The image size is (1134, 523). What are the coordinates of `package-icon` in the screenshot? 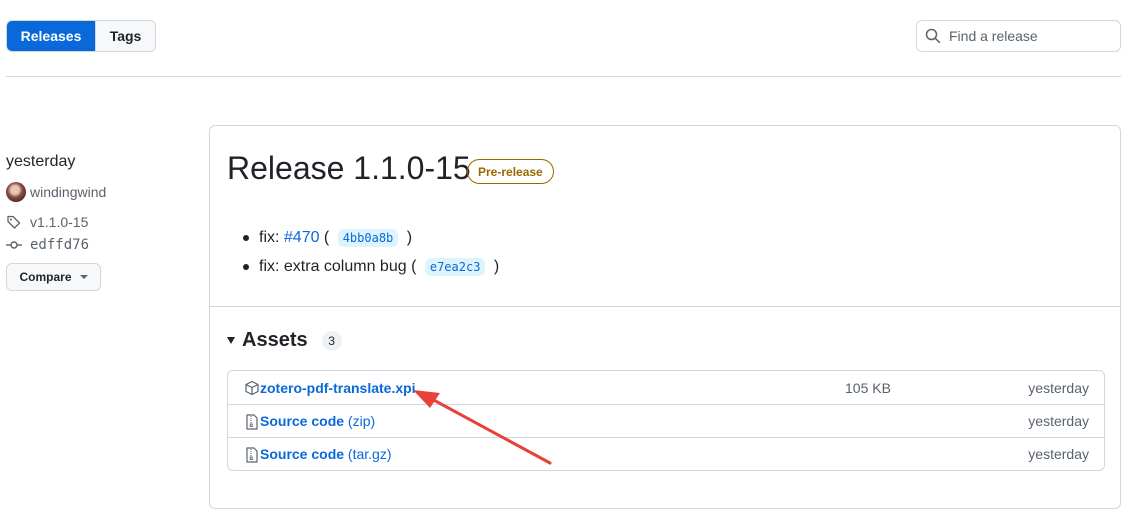 It's located at (252, 388).